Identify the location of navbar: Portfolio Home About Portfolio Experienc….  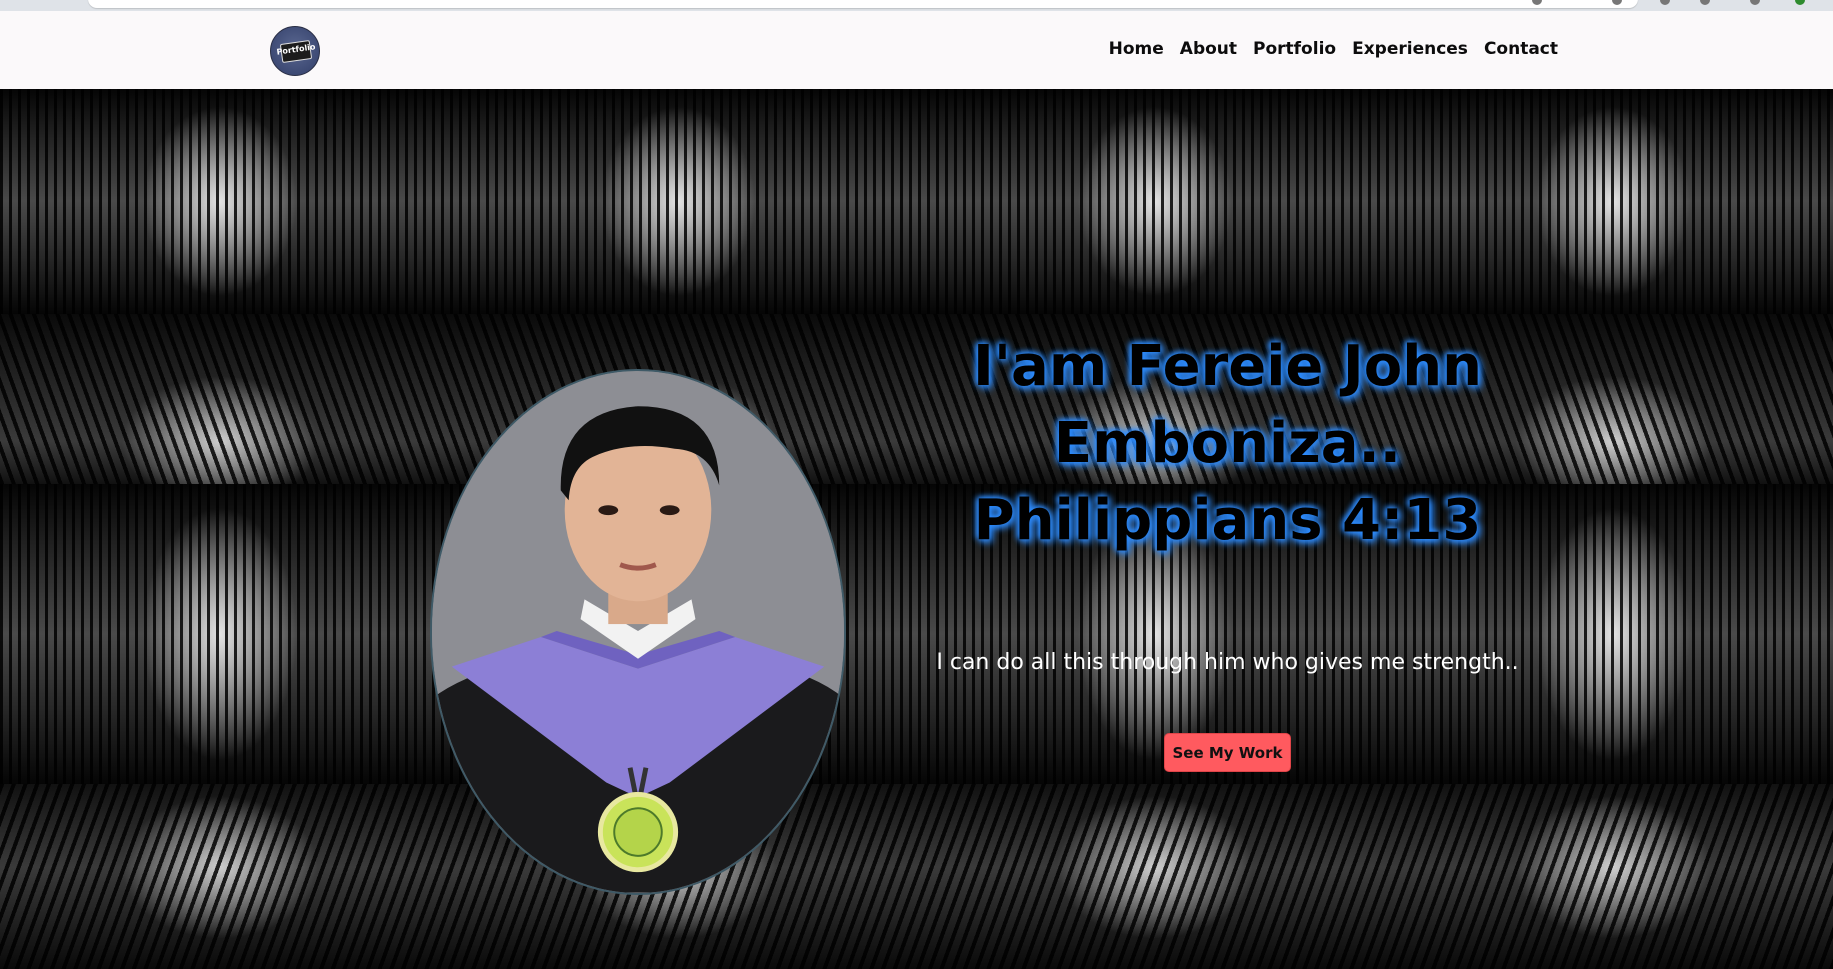
(916, 50).